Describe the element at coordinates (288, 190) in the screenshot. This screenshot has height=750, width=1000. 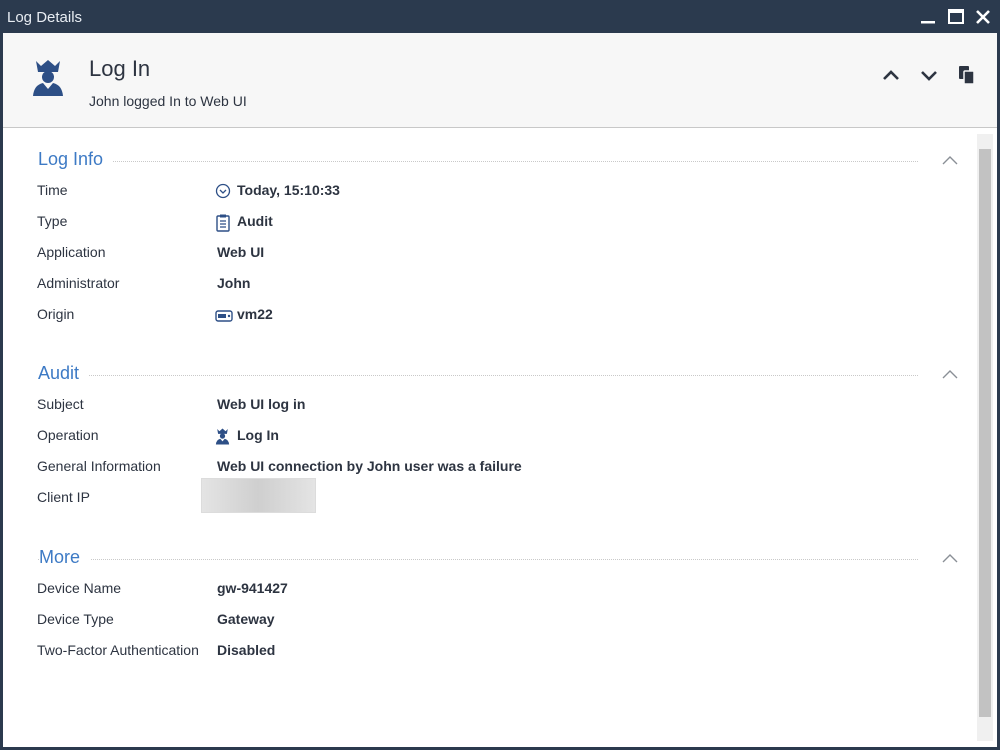
I see `time-text: Today, 15:10:33` at that location.